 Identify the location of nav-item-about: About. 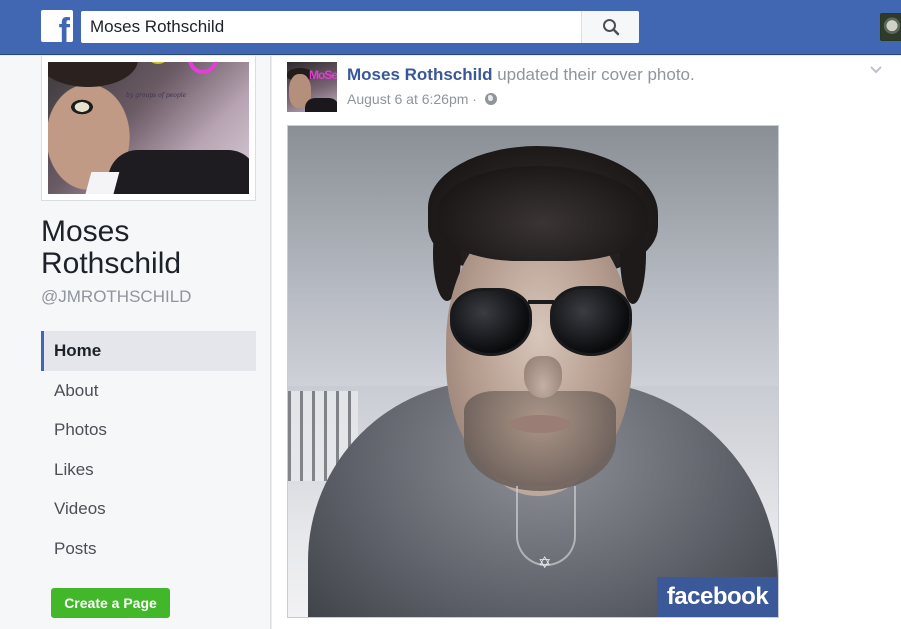
(148, 391).